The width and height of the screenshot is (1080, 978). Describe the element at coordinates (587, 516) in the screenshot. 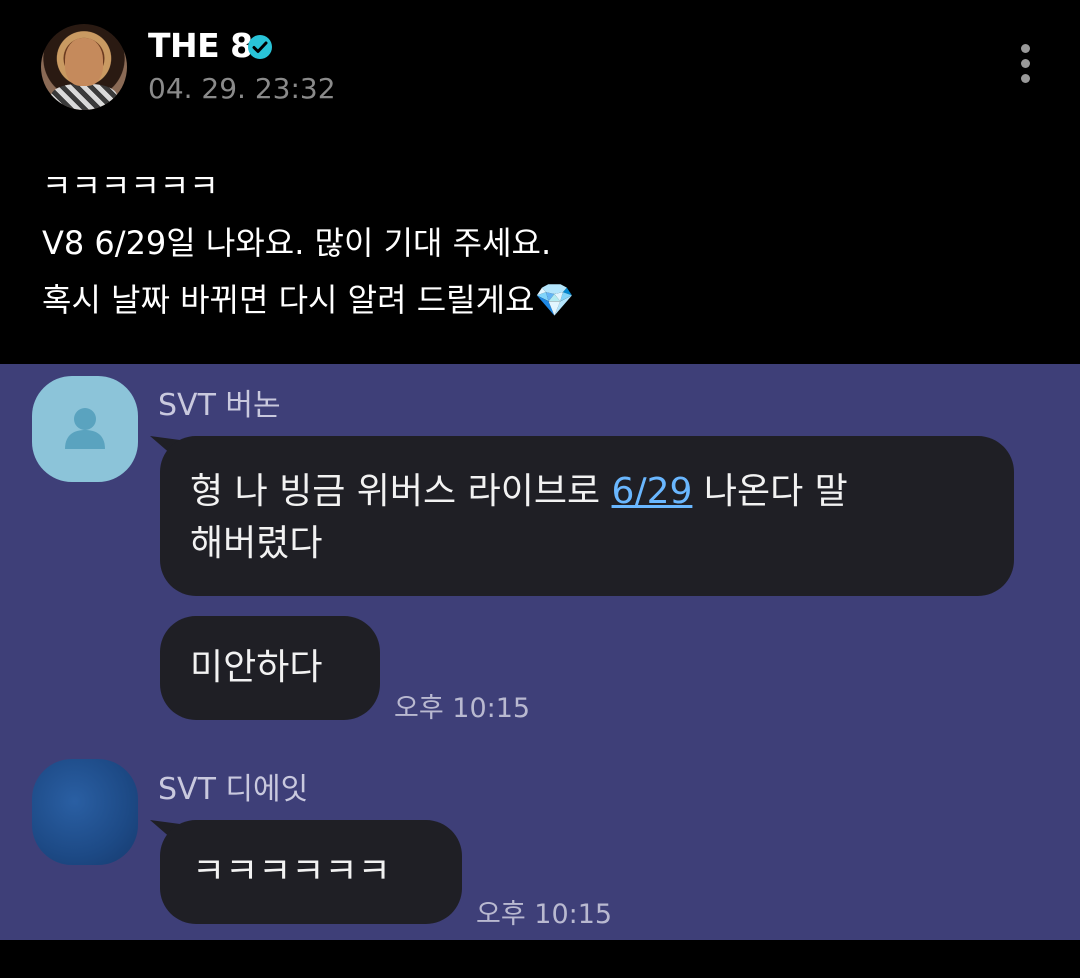

I see `message-bubble: 형 나 빙금 위버스 라이브로 6/29 나온다 말 해버렸다` at that location.